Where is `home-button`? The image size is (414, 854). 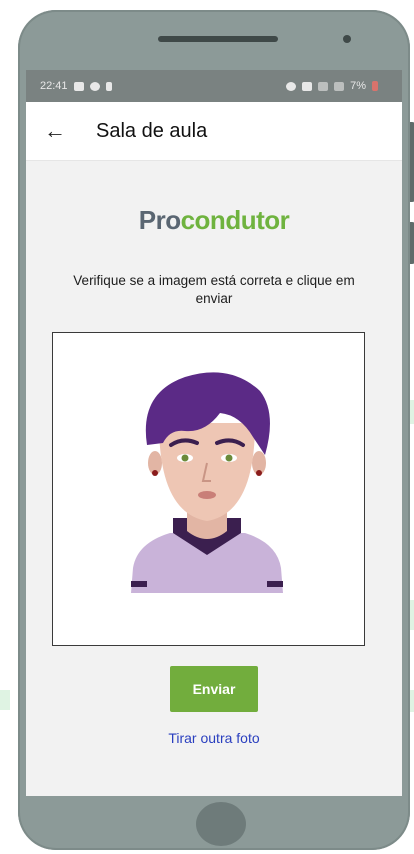
home-button is located at coordinates (221, 824).